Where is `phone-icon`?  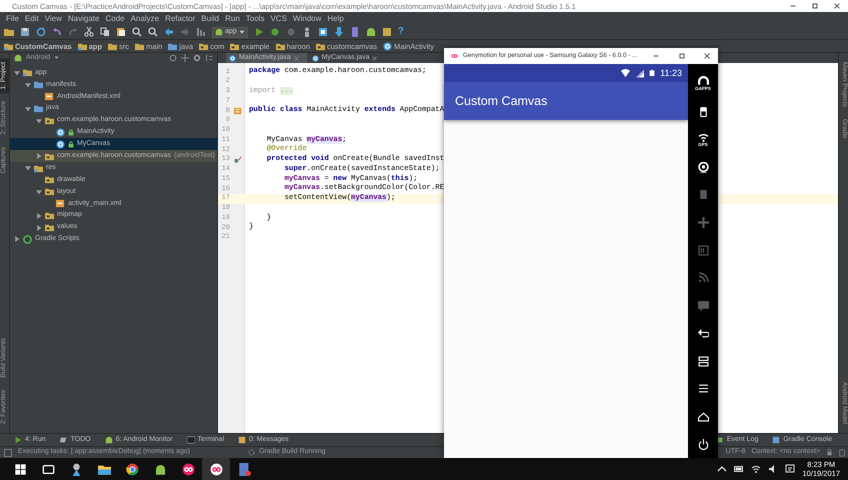
phone-icon is located at coordinates (355, 32).